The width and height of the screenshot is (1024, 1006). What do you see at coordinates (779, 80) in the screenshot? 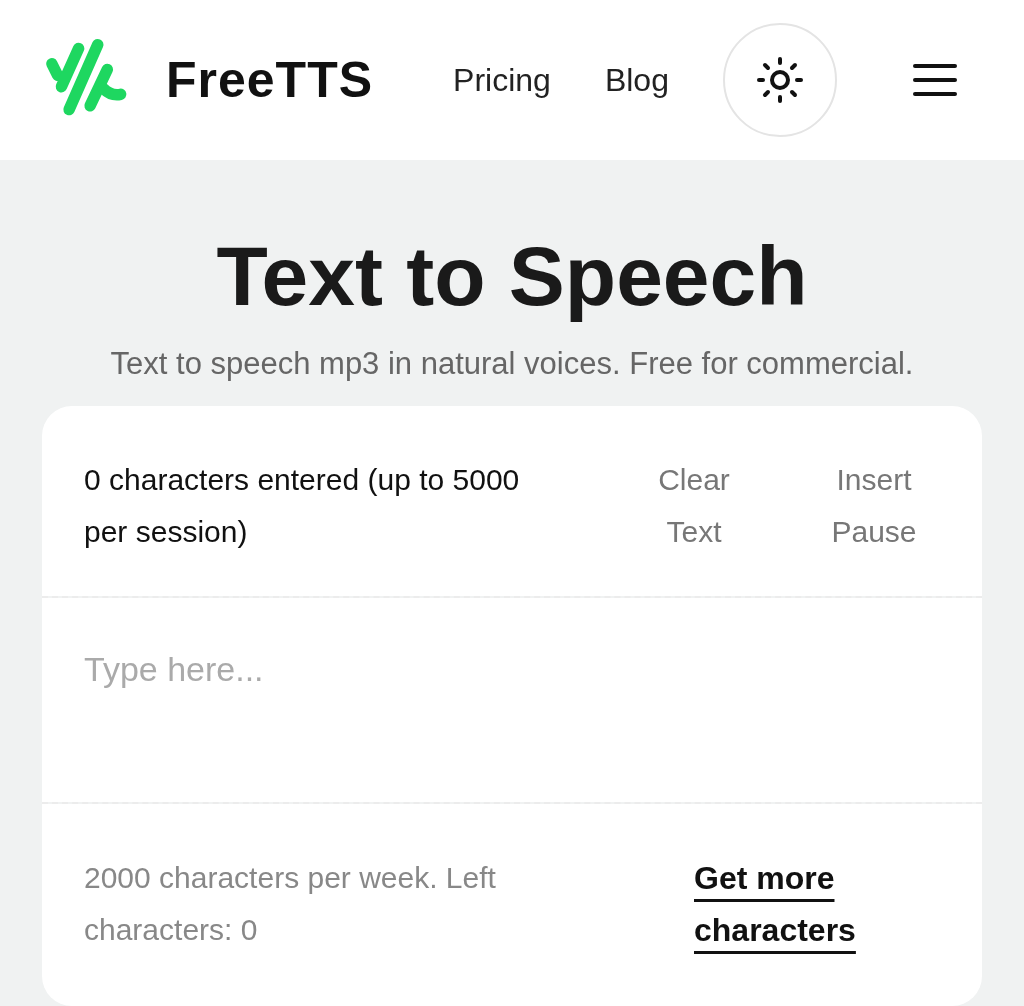
I see `sun-icon` at bounding box center [779, 80].